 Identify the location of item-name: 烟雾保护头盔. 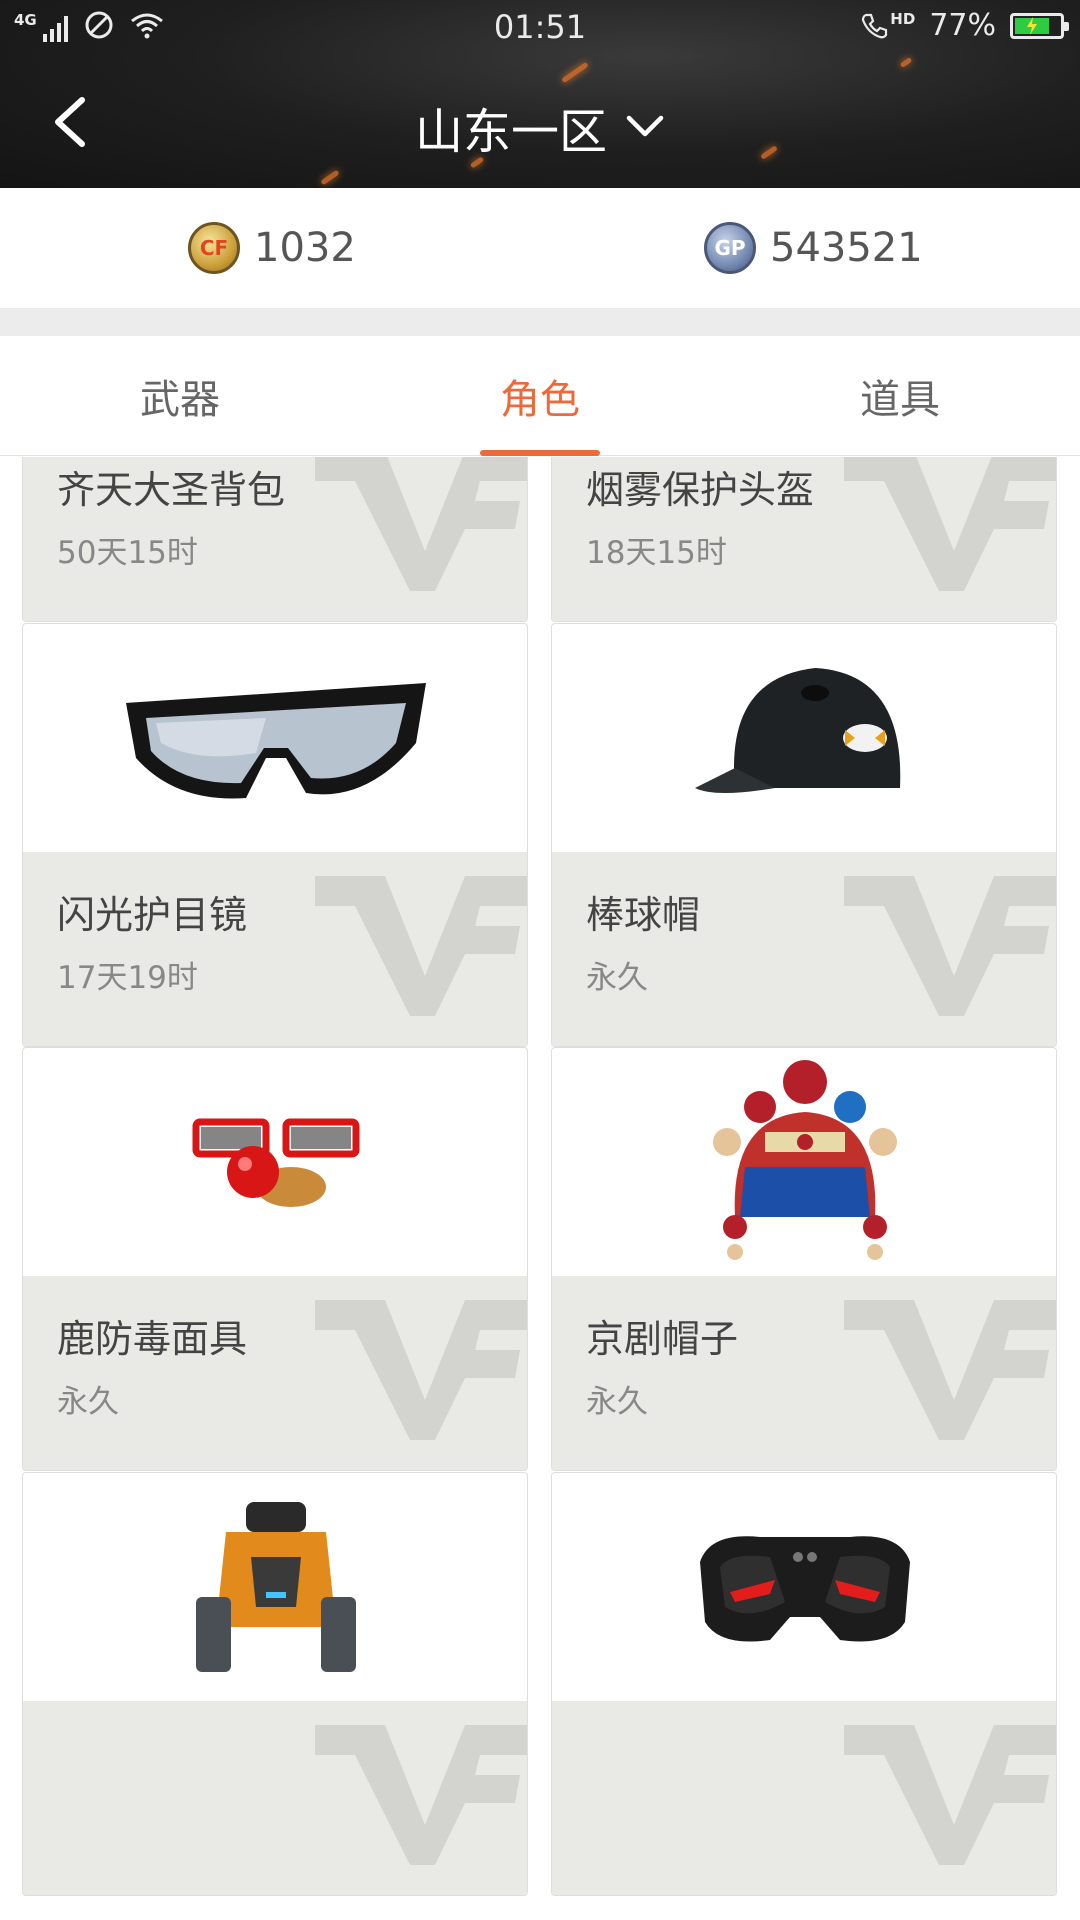
(700, 490).